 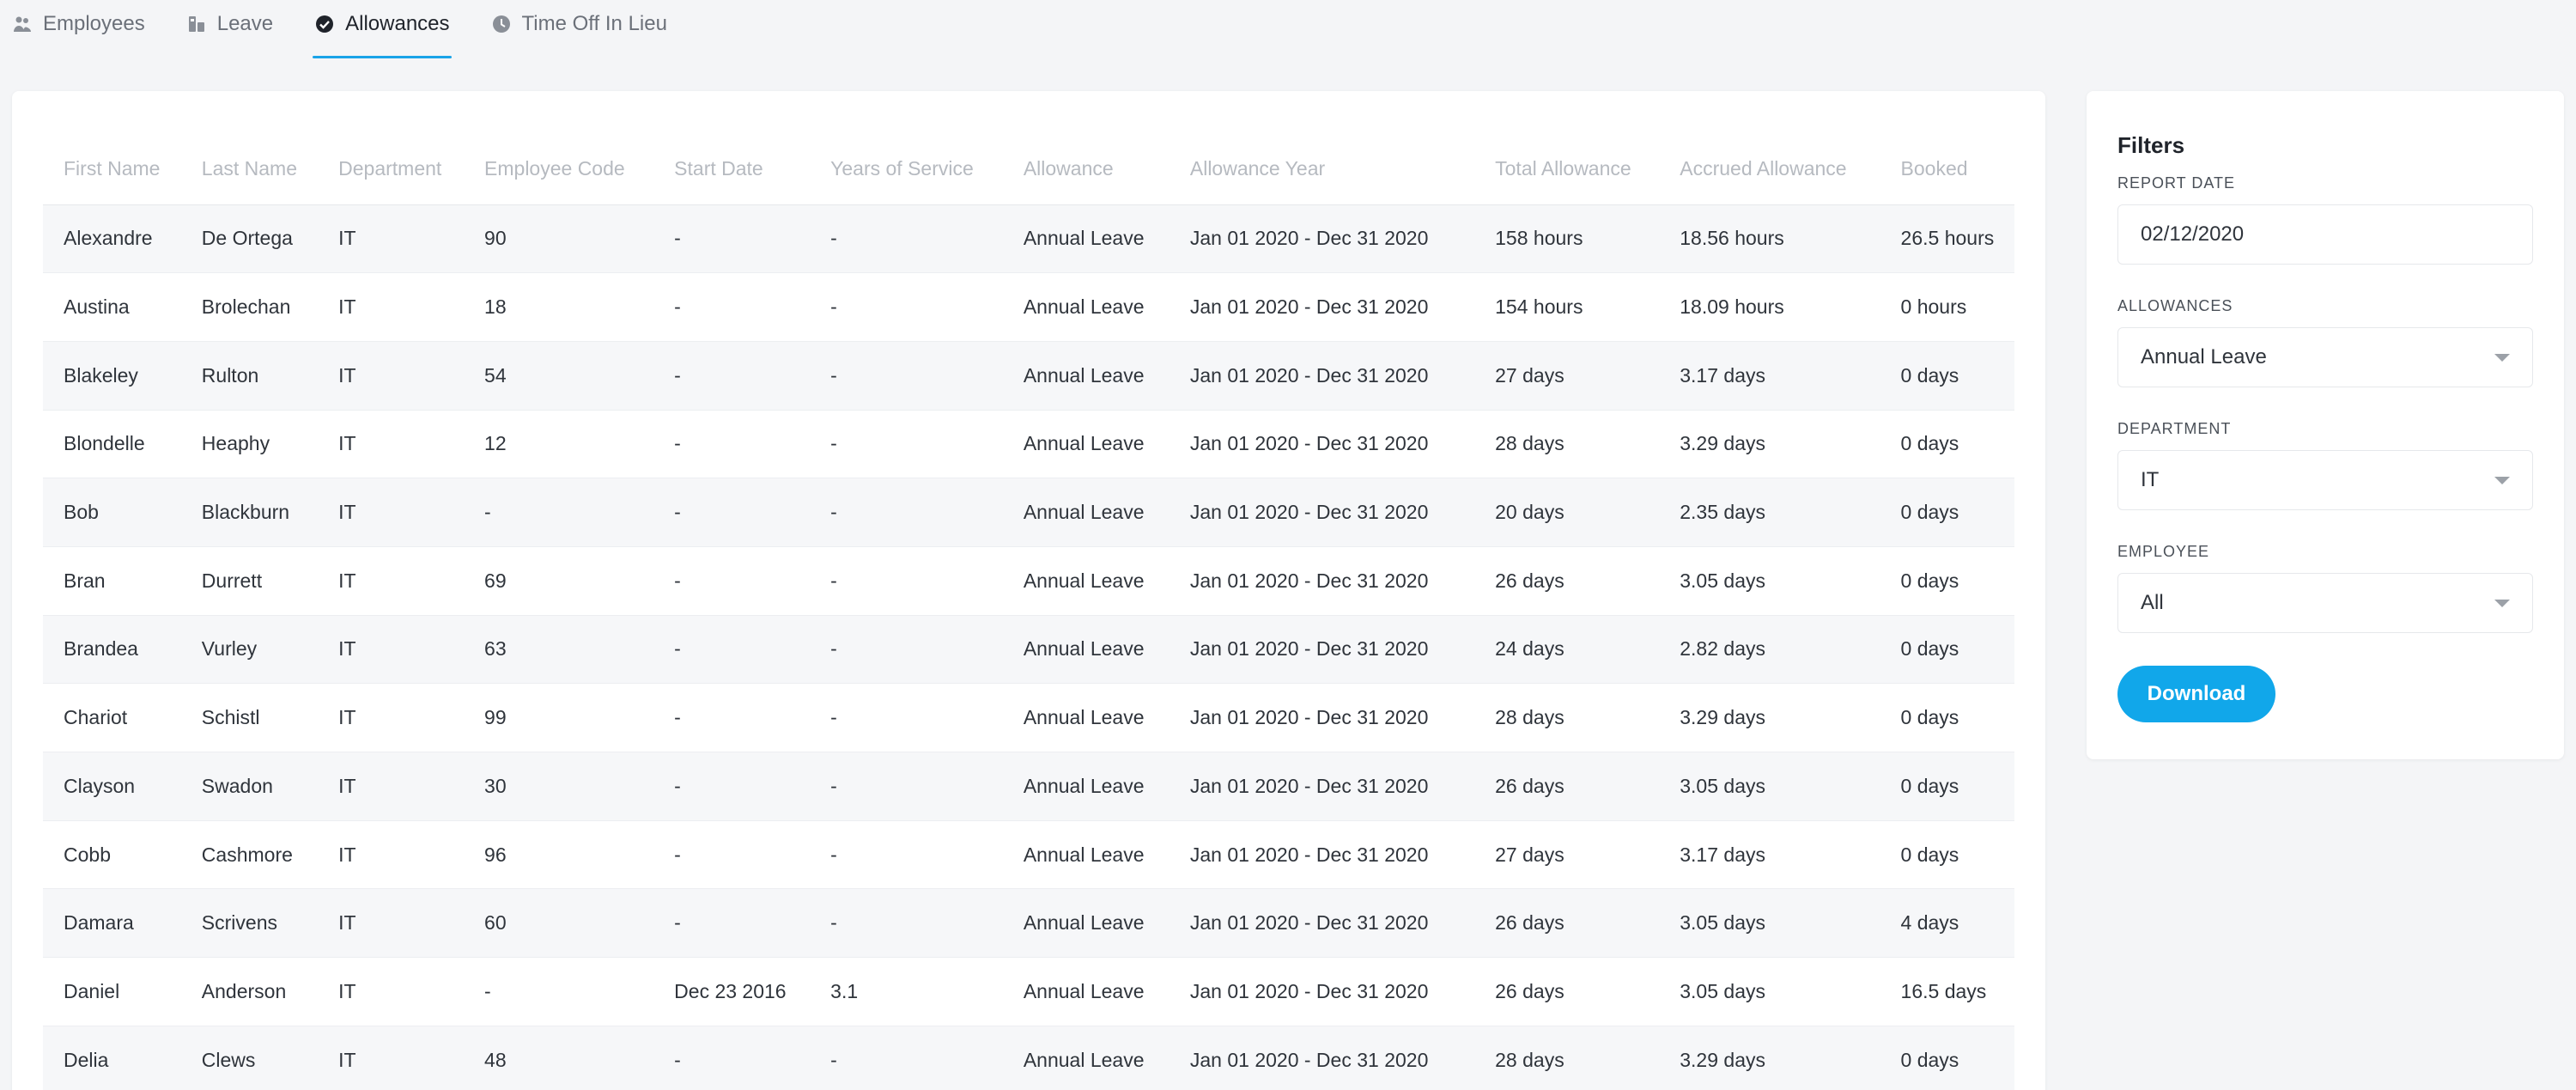 What do you see at coordinates (112, 991) in the screenshot?
I see `table-cell: Daniel` at bounding box center [112, 991].